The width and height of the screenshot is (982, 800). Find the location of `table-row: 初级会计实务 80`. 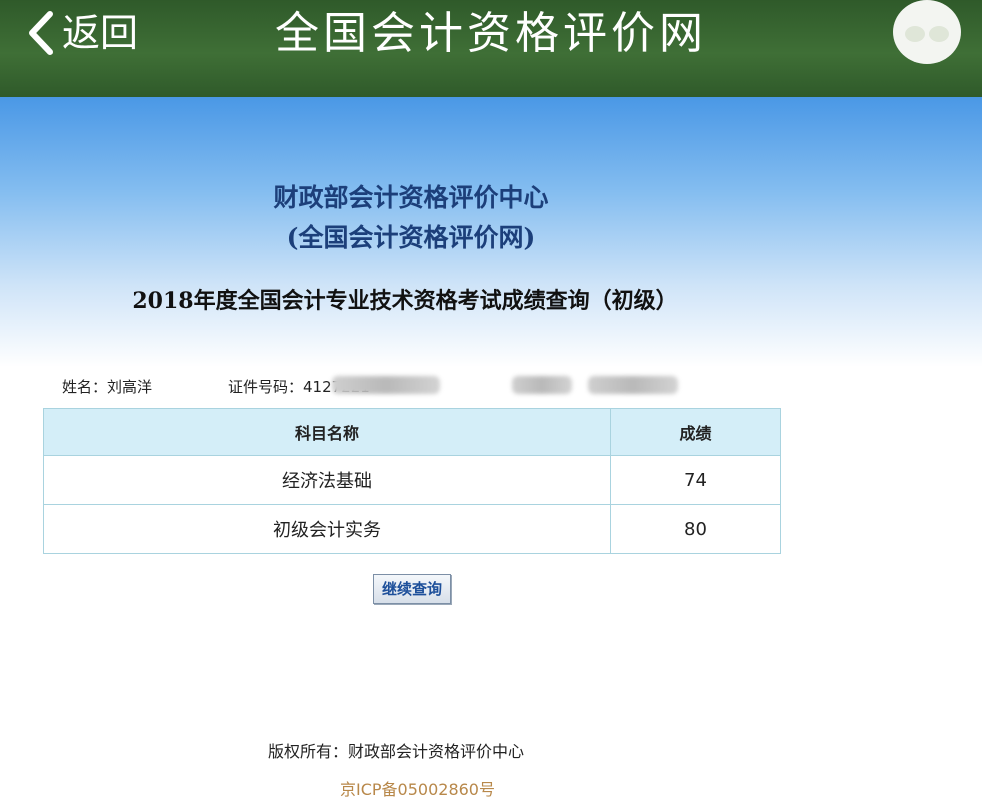

table-row: 初级会计实务 80 is located at coordinates (412, 529).